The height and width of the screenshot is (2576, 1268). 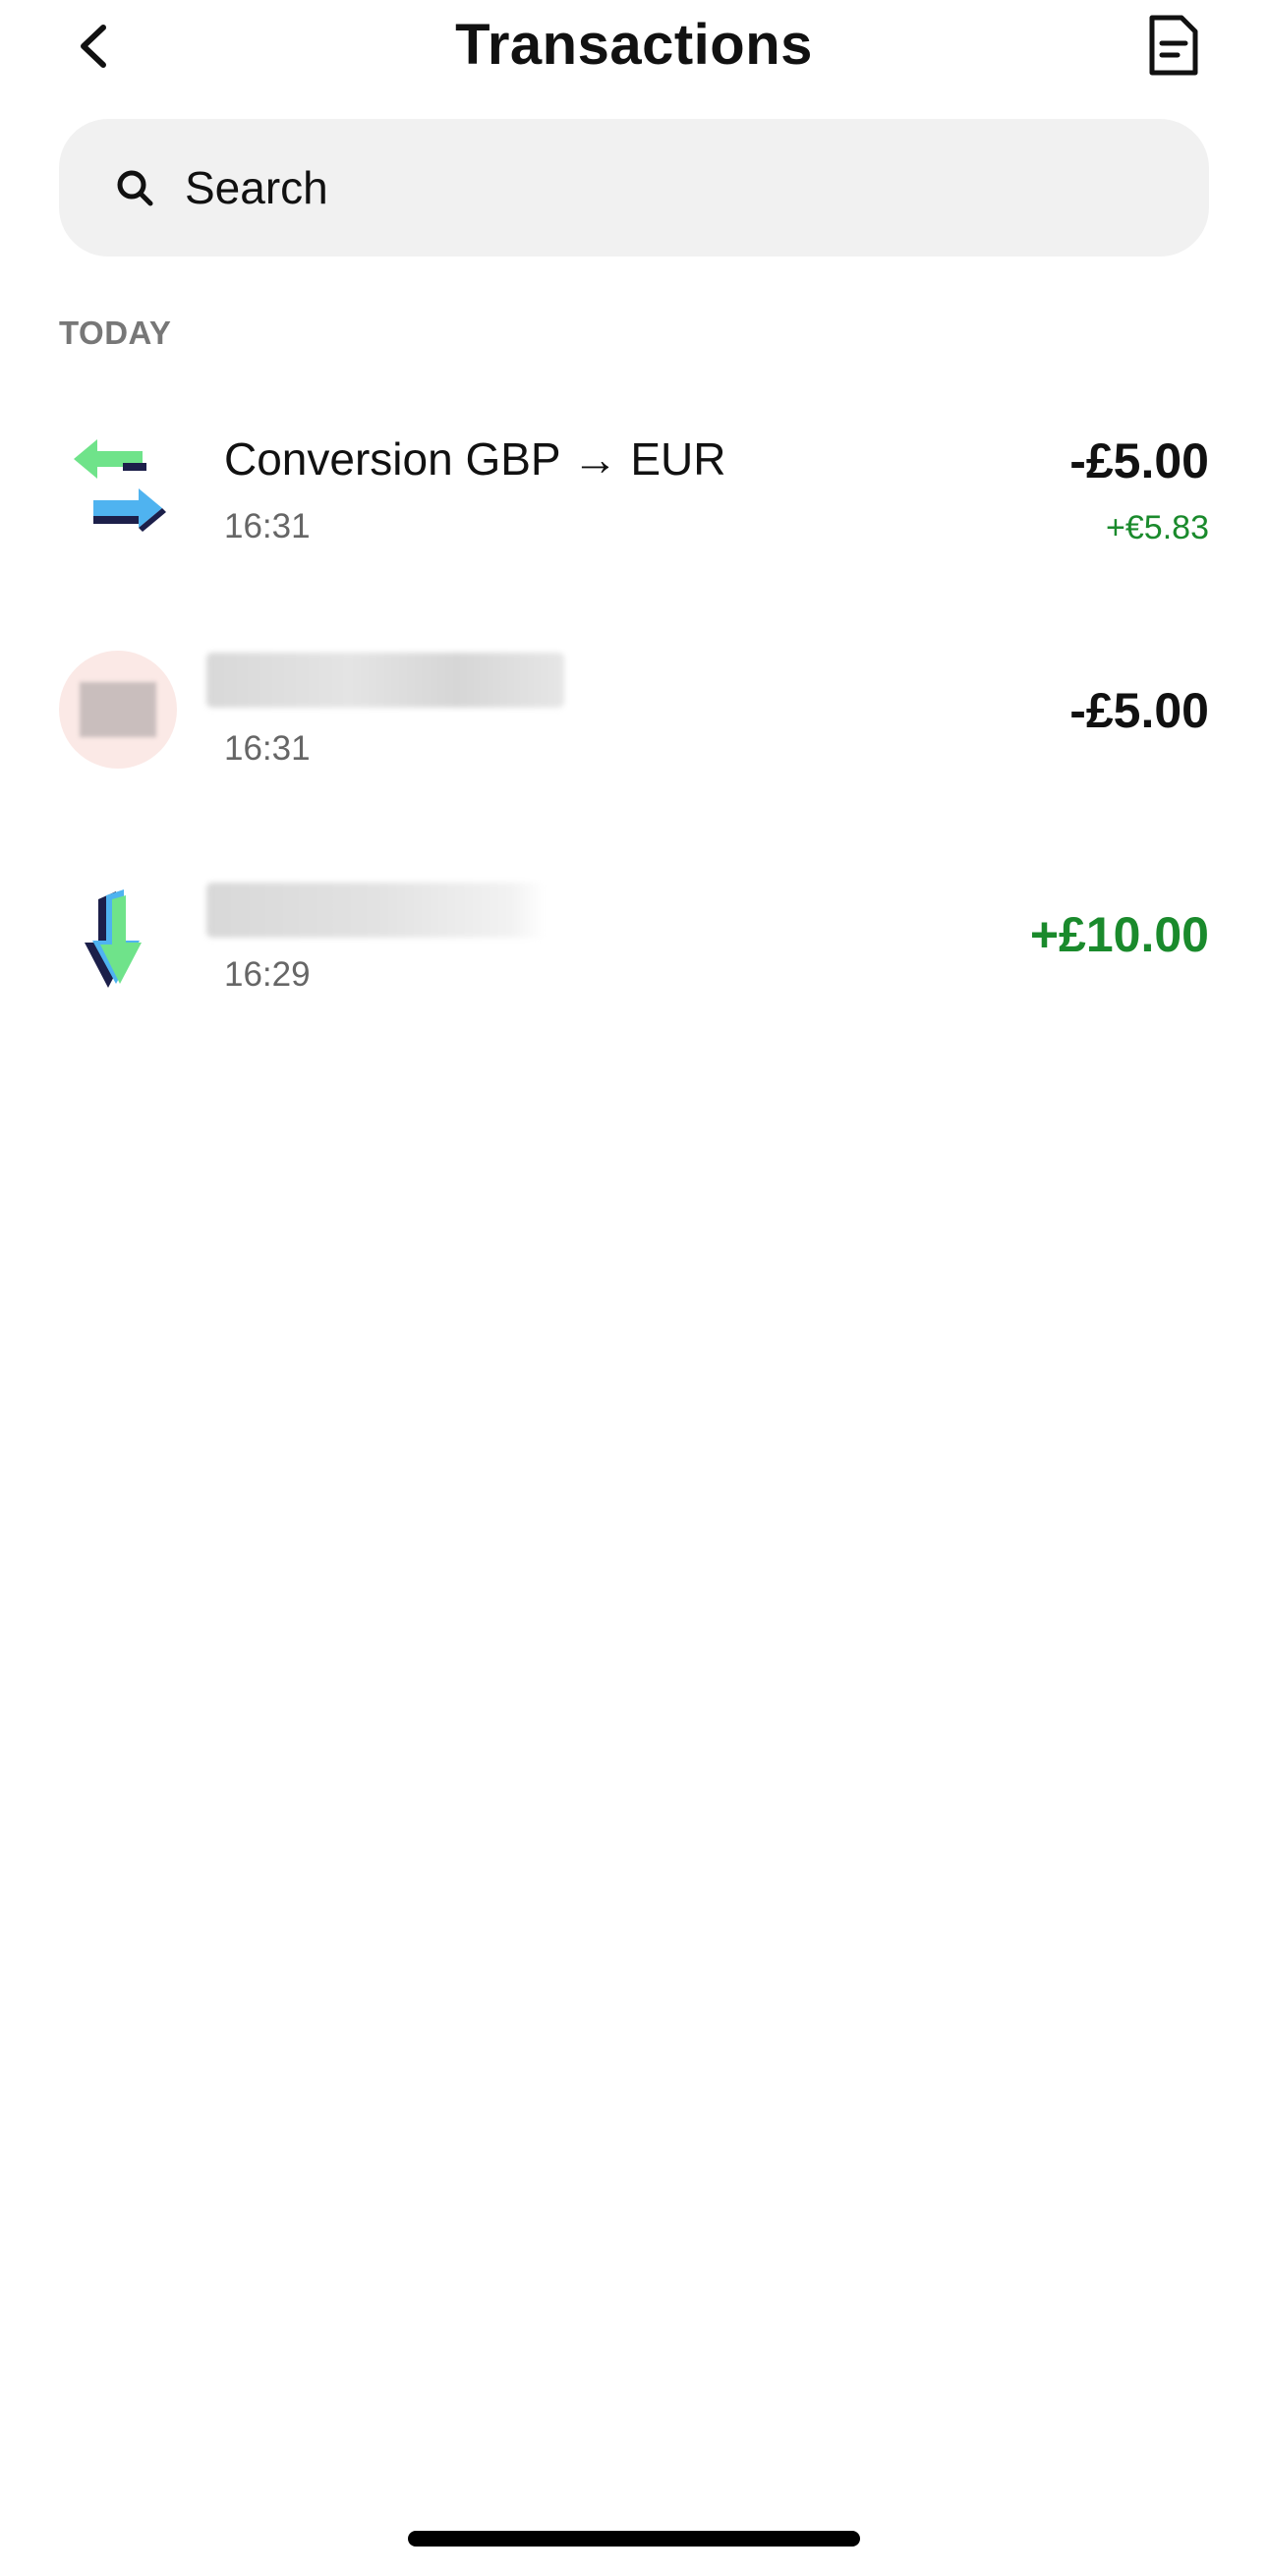 What do you see at coordinates (475, 459) in the screenshot?
I see `transaction-title: Conversion GBP → EUR` at bounding box center [475, 459].